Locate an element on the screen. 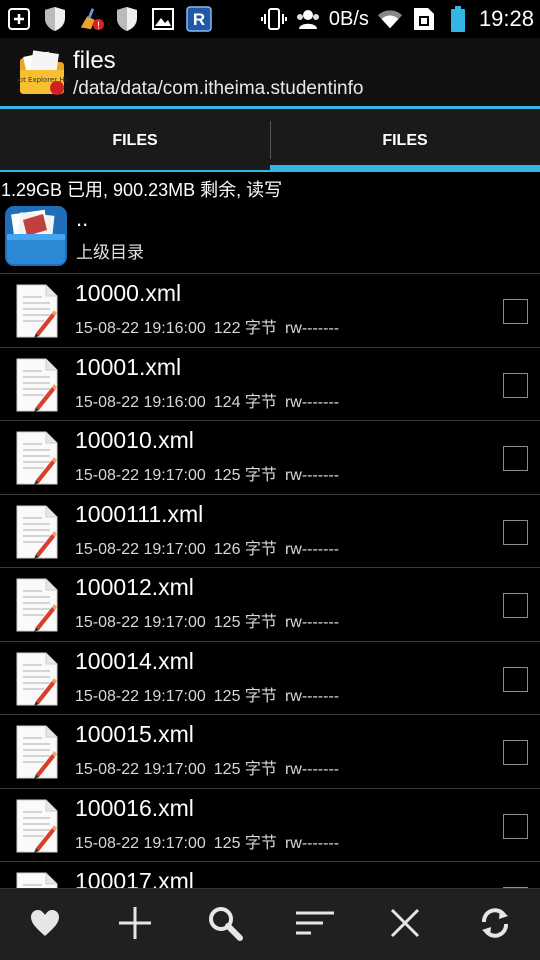  folder-icon is located at coordinates (36, 236).